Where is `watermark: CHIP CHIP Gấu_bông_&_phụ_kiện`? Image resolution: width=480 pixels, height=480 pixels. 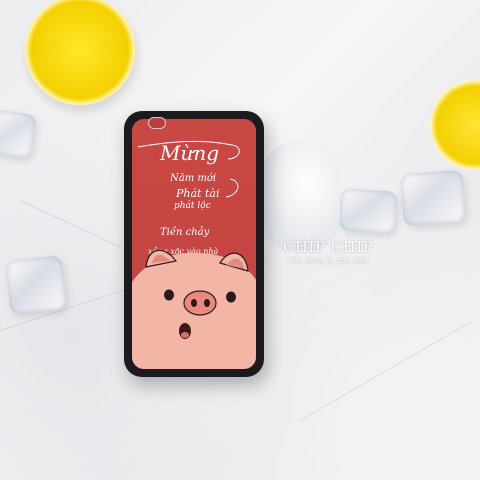 watermark: CHIP CHIP Gấu_bông_&_phụ_kiện is located at coordinates (328, 251).